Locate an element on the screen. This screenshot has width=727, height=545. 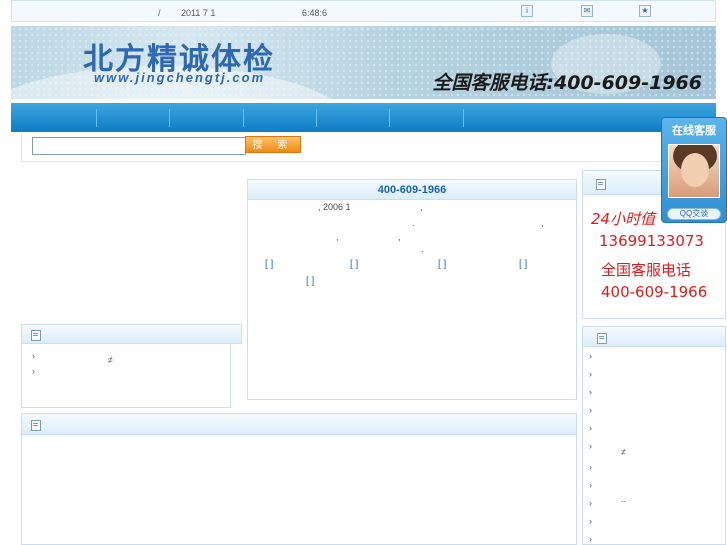
avatar-face is located at coordinates (695, 170).